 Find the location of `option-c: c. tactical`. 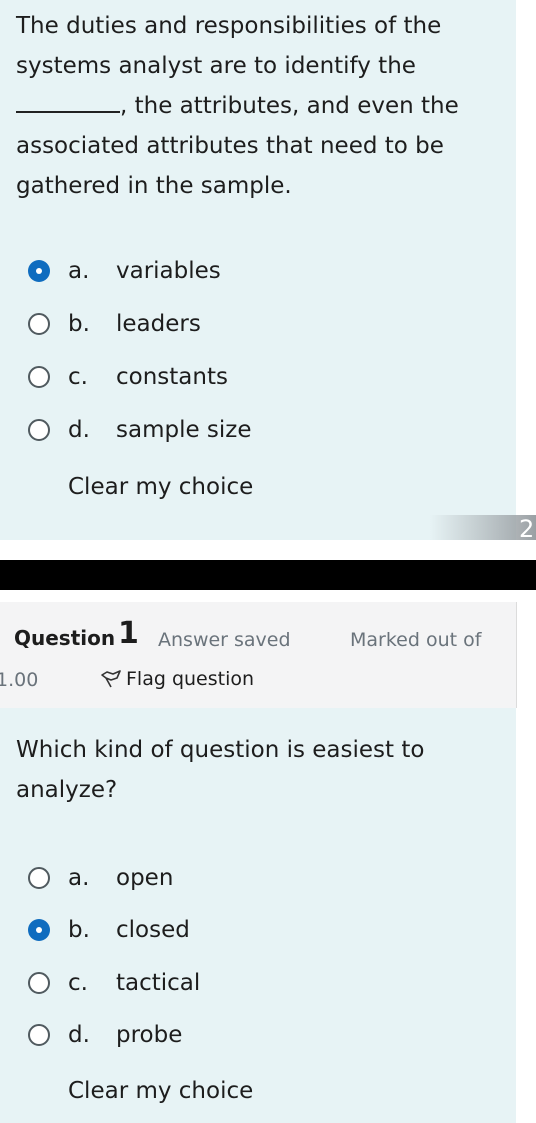

option-c: c. tactical is located at coordinates (258, 983).